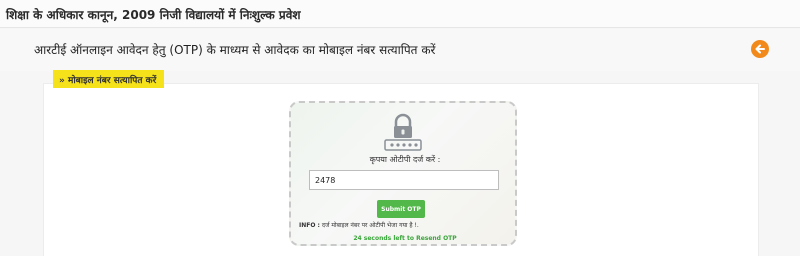 The height and width of the screenshot is (256, 800). Describe the element at coordinates (404, 180) in the screenshot. I see `otp-input` at that location.